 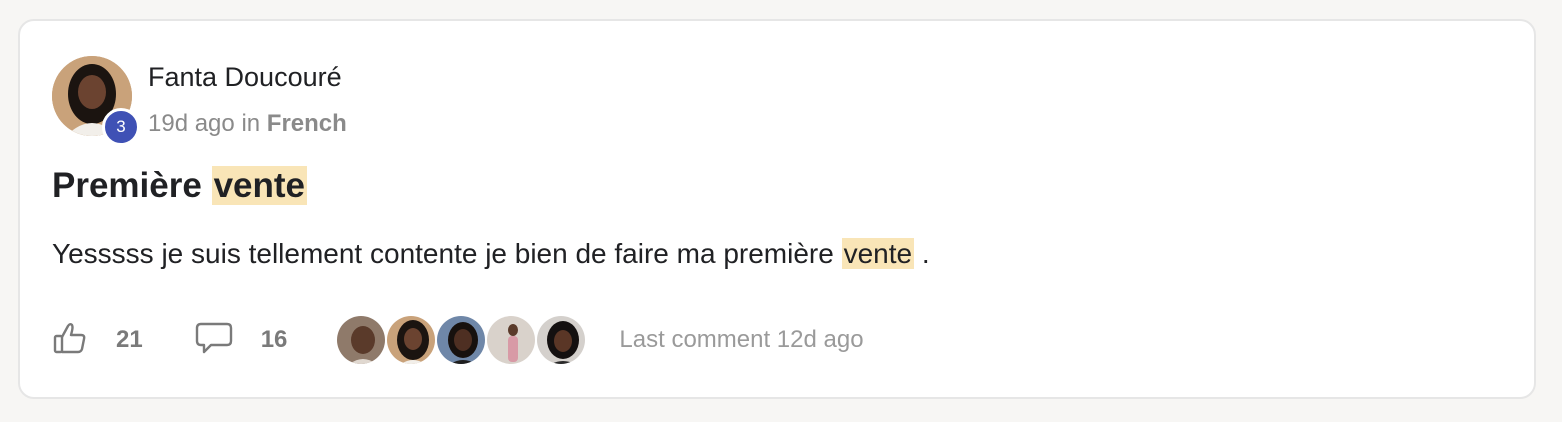 What do you see at coordinates (251, 123) in the screenshot?
I see `in-label: in` at bounding box center [251, 123].